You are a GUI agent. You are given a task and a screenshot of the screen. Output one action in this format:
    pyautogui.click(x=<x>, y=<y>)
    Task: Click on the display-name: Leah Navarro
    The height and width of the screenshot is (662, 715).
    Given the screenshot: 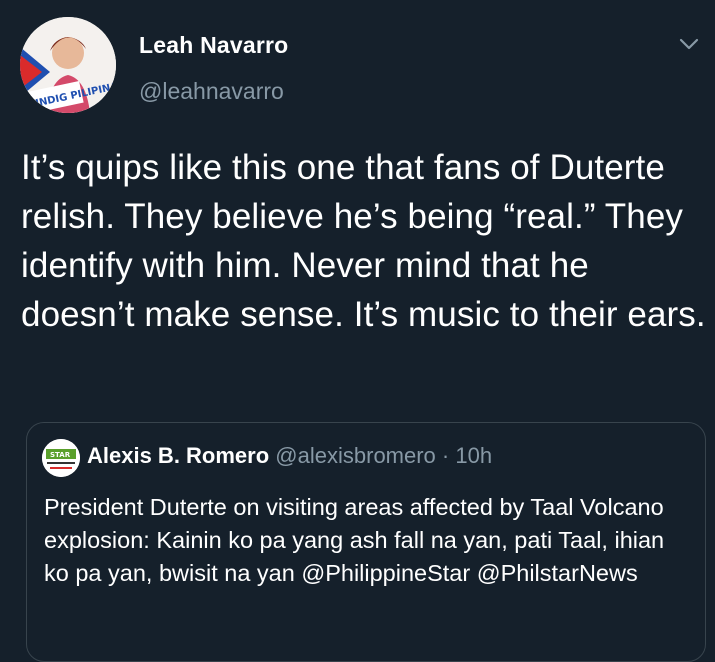 What is the action you would take?
    pyautogui.click(x=213, y=45)
    